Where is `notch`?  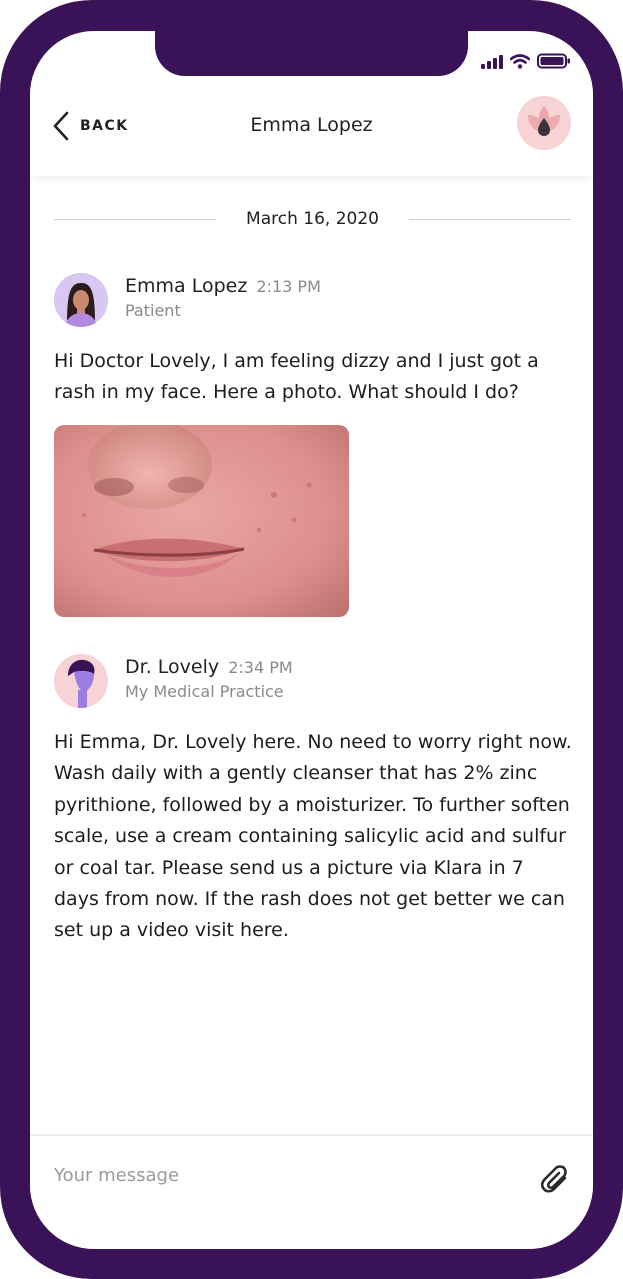
notch is located at coordinates (311, 53).